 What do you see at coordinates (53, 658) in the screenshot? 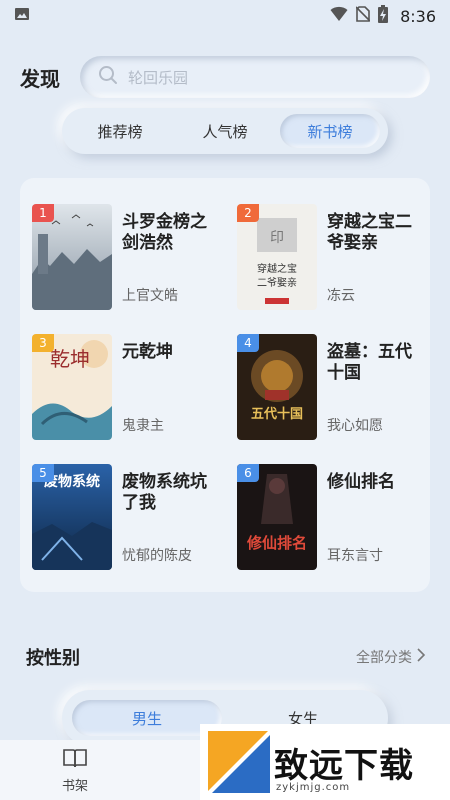
I see `section-title: 按性别` at bounding box center [53, 658].